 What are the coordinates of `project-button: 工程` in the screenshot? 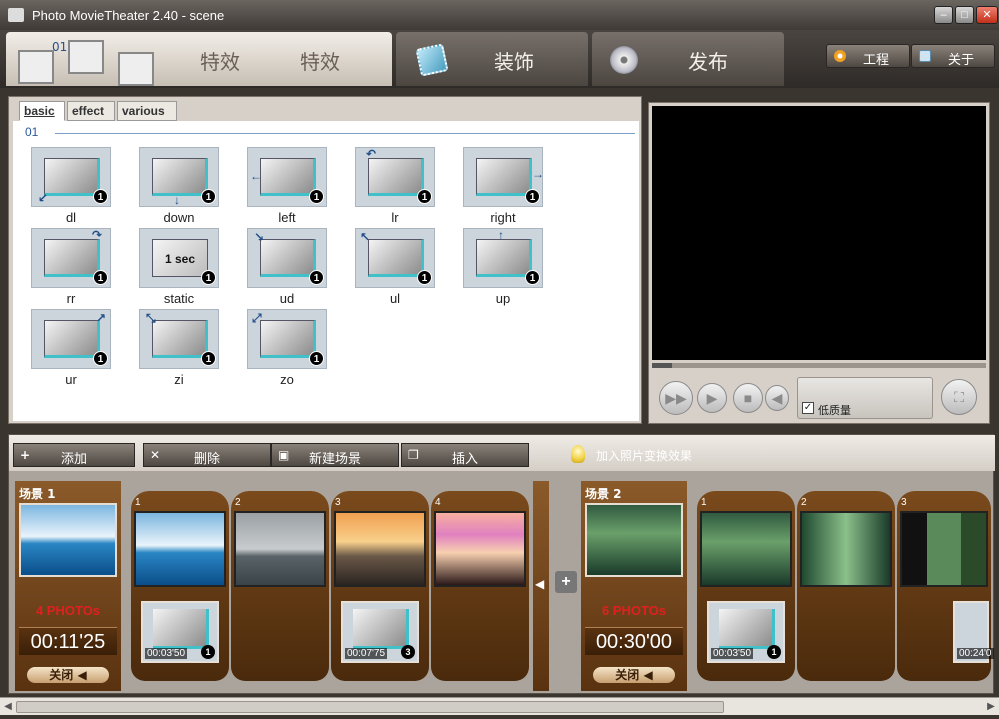 It's located at (868, 56).